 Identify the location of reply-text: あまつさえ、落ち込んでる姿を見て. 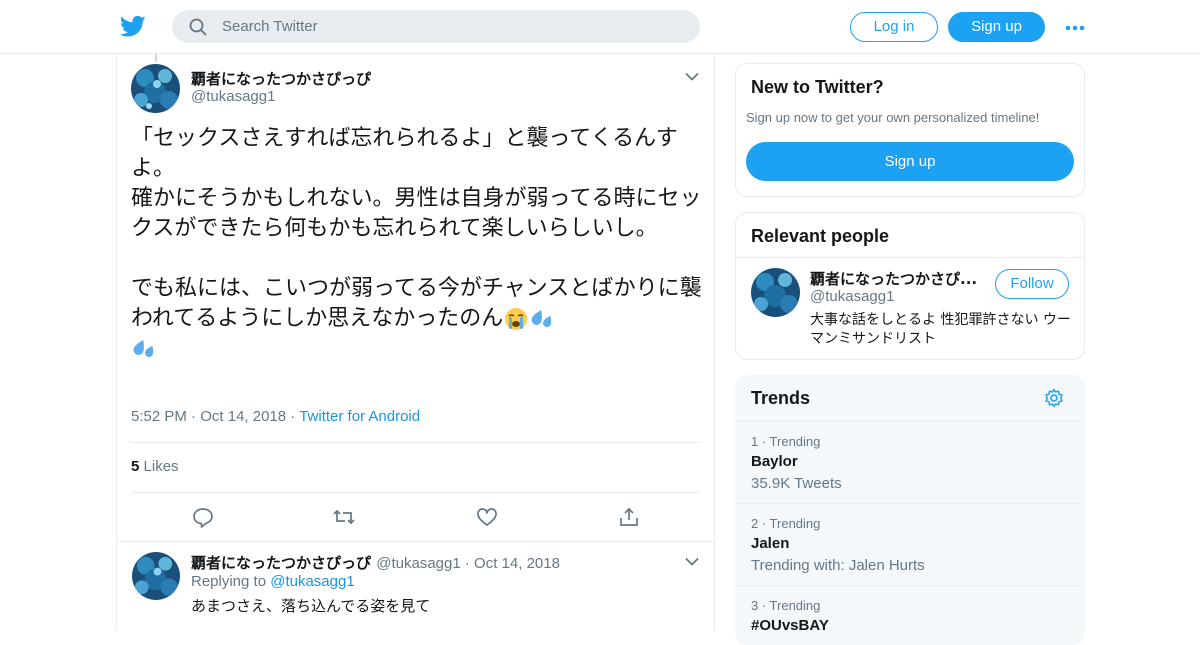
(311, 606).